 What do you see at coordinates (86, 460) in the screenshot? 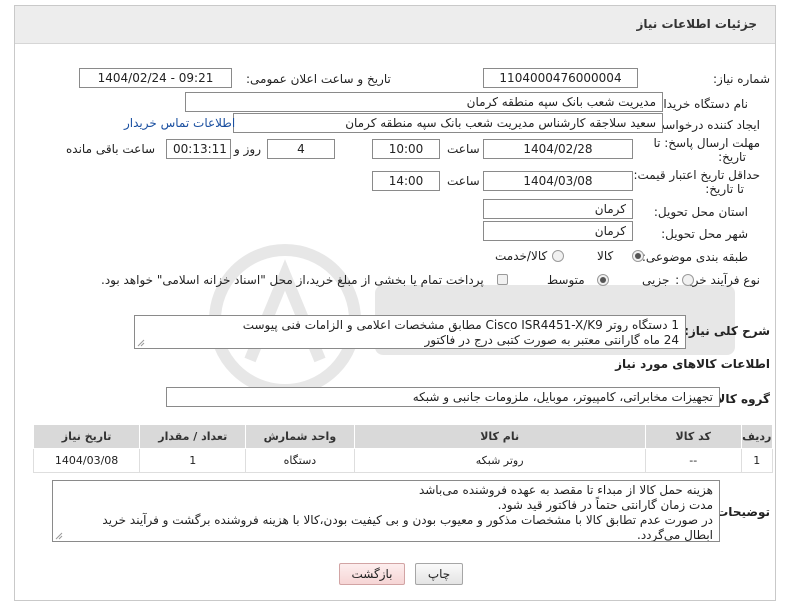
I see `cell-need-date: 1404/03/08` at bounding box center [86, 460].